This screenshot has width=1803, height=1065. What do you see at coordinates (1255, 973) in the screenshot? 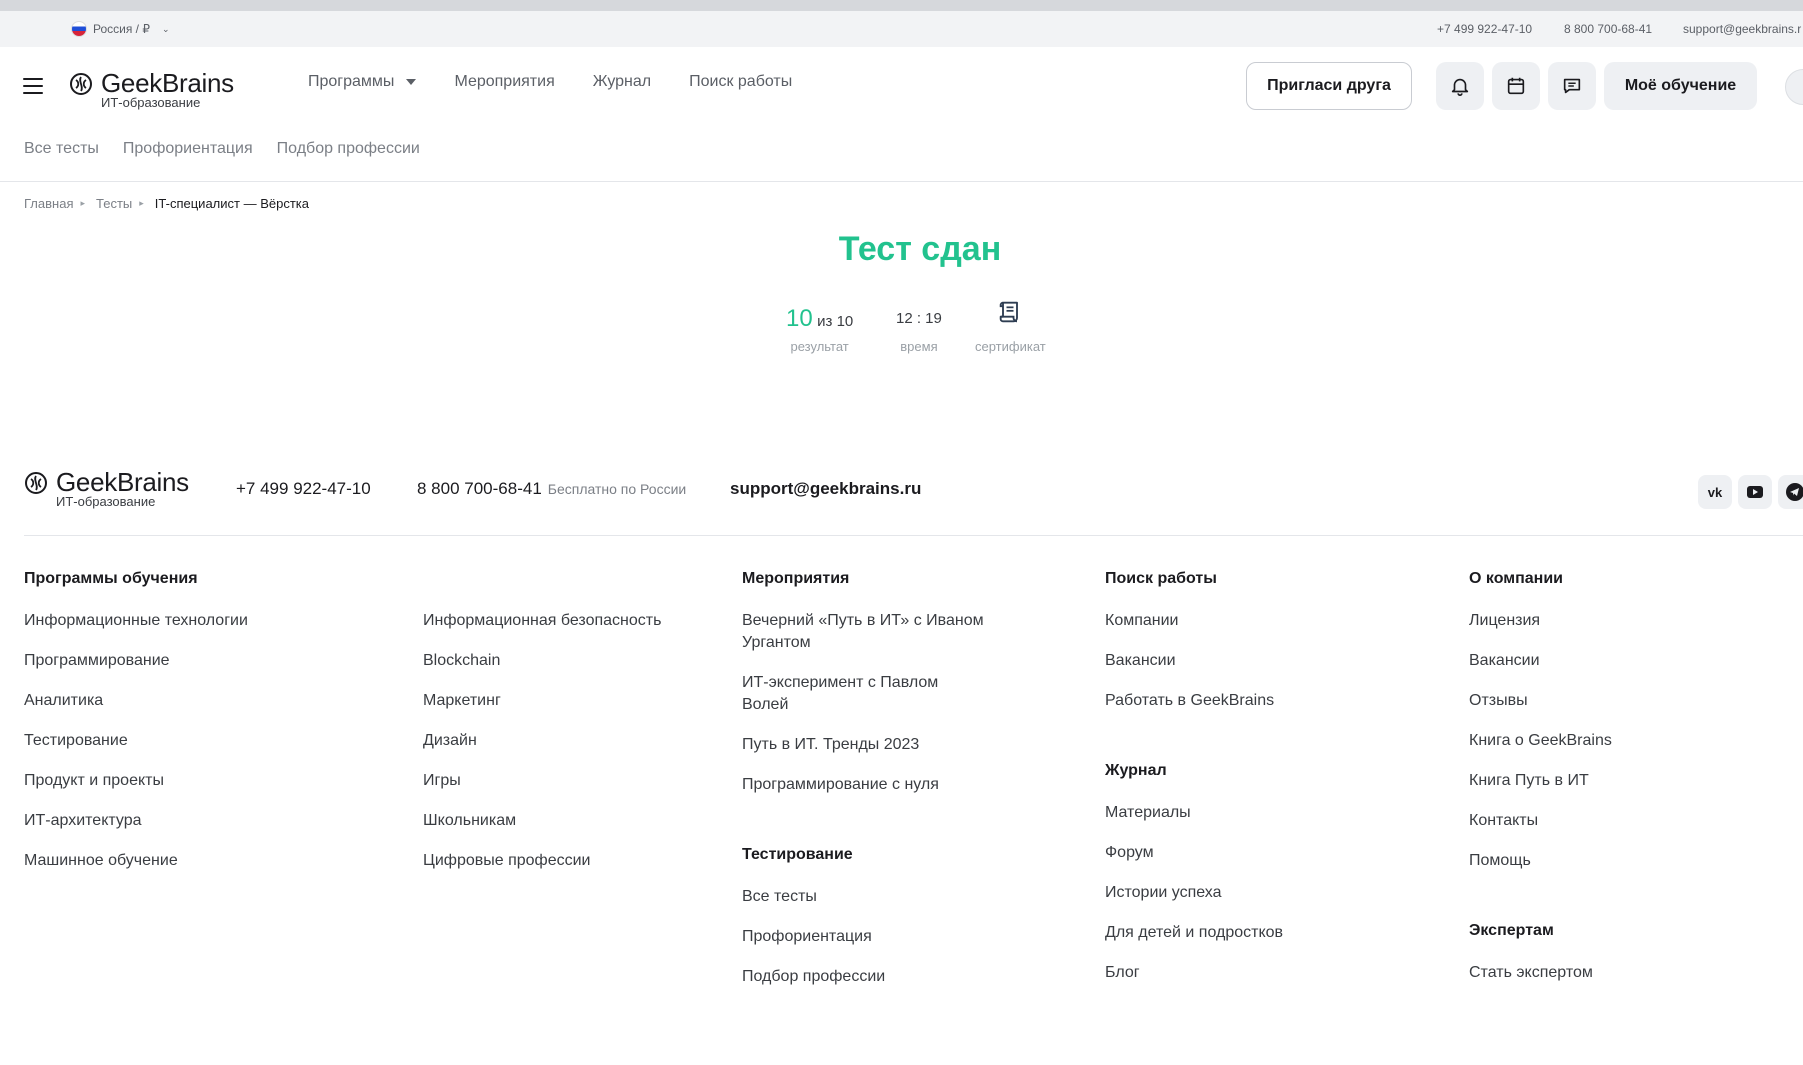
I see `footer-link-journal: Блог` at bounding box center [1255, 973].